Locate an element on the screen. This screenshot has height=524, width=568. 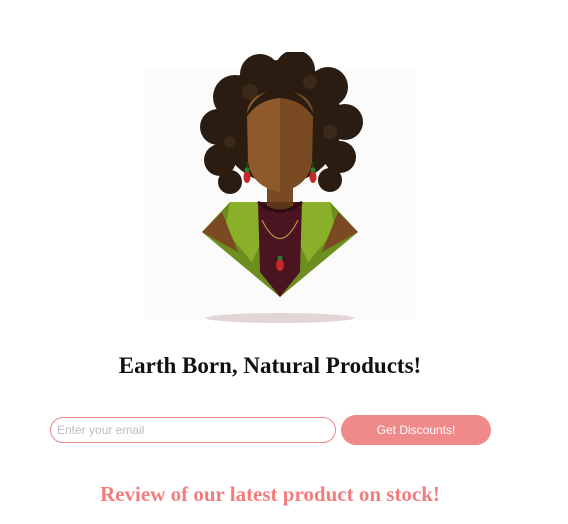
get-discounts-button: Get Discounts! is located at coordinates (416, 430).